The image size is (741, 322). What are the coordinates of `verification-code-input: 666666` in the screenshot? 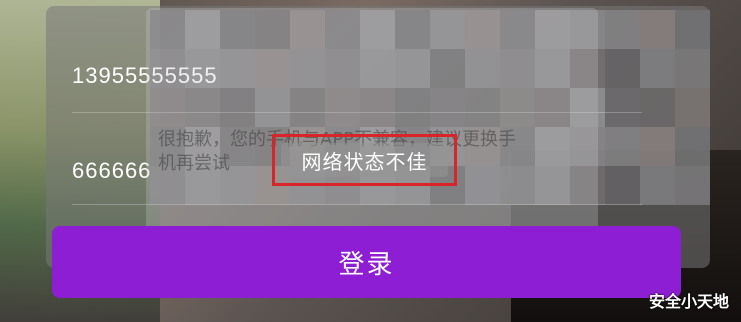 It's located at (111, 171).